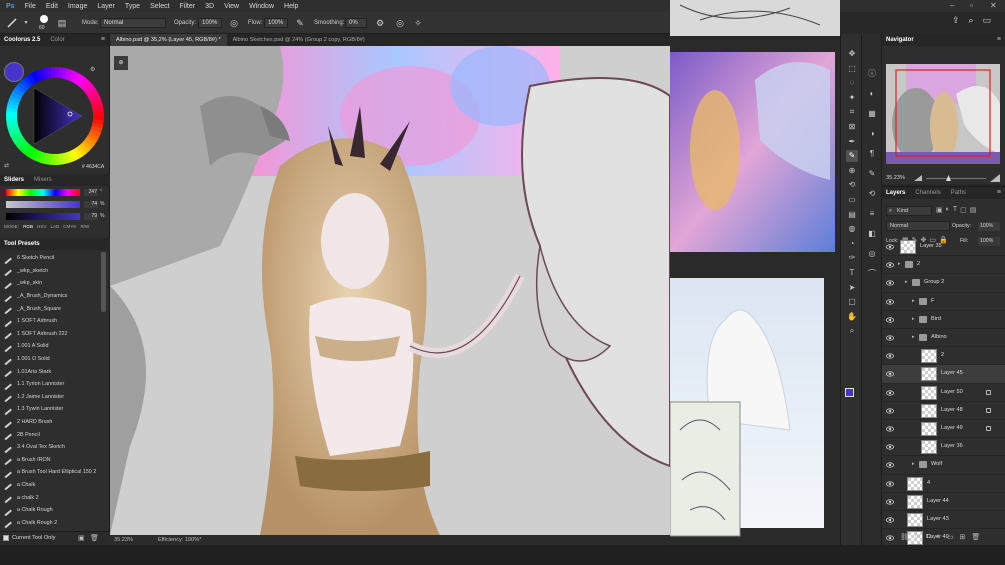 This screenshot has height=565, width=1005. What do you see at coordinates (55, 472) in the screenshot?
I see `preset-item: a Brush Tool Hard Elliptical 150 2` at bounding box center [55, 472].